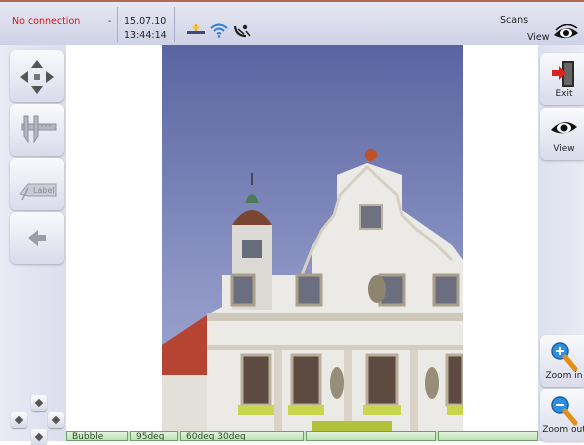 The height and width of the screenshot is (445, 584). What do you see at coordinates (242, 436) in the screenshot?
I see `status-cell-angles: 60deg 30deg` at bounding box center [242, 436].